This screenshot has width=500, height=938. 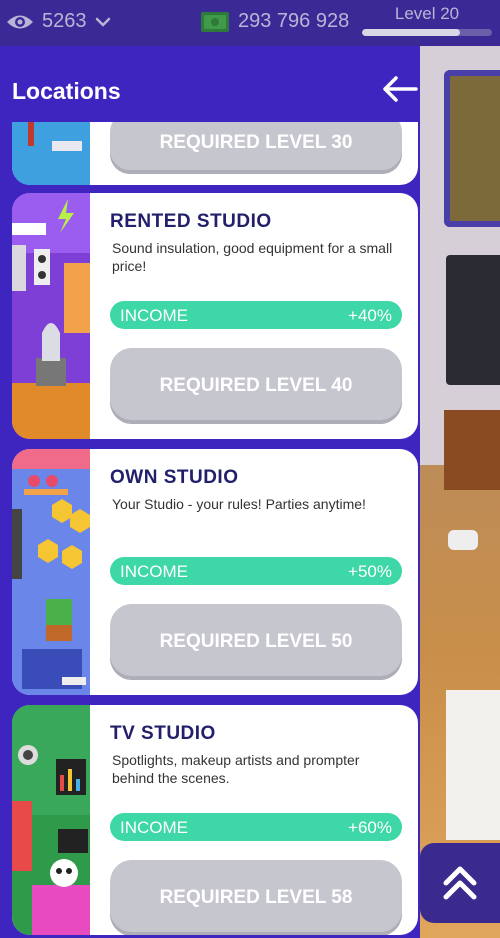 I want to click on income-value: +60%, so click(x=370, y=827).